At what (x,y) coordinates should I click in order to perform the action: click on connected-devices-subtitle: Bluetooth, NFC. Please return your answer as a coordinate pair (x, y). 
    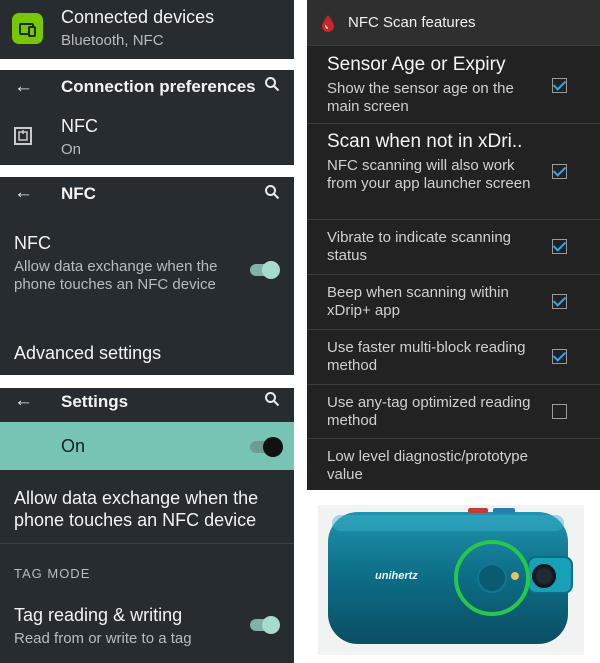
    Looking at the image, I should click on (112, 40).